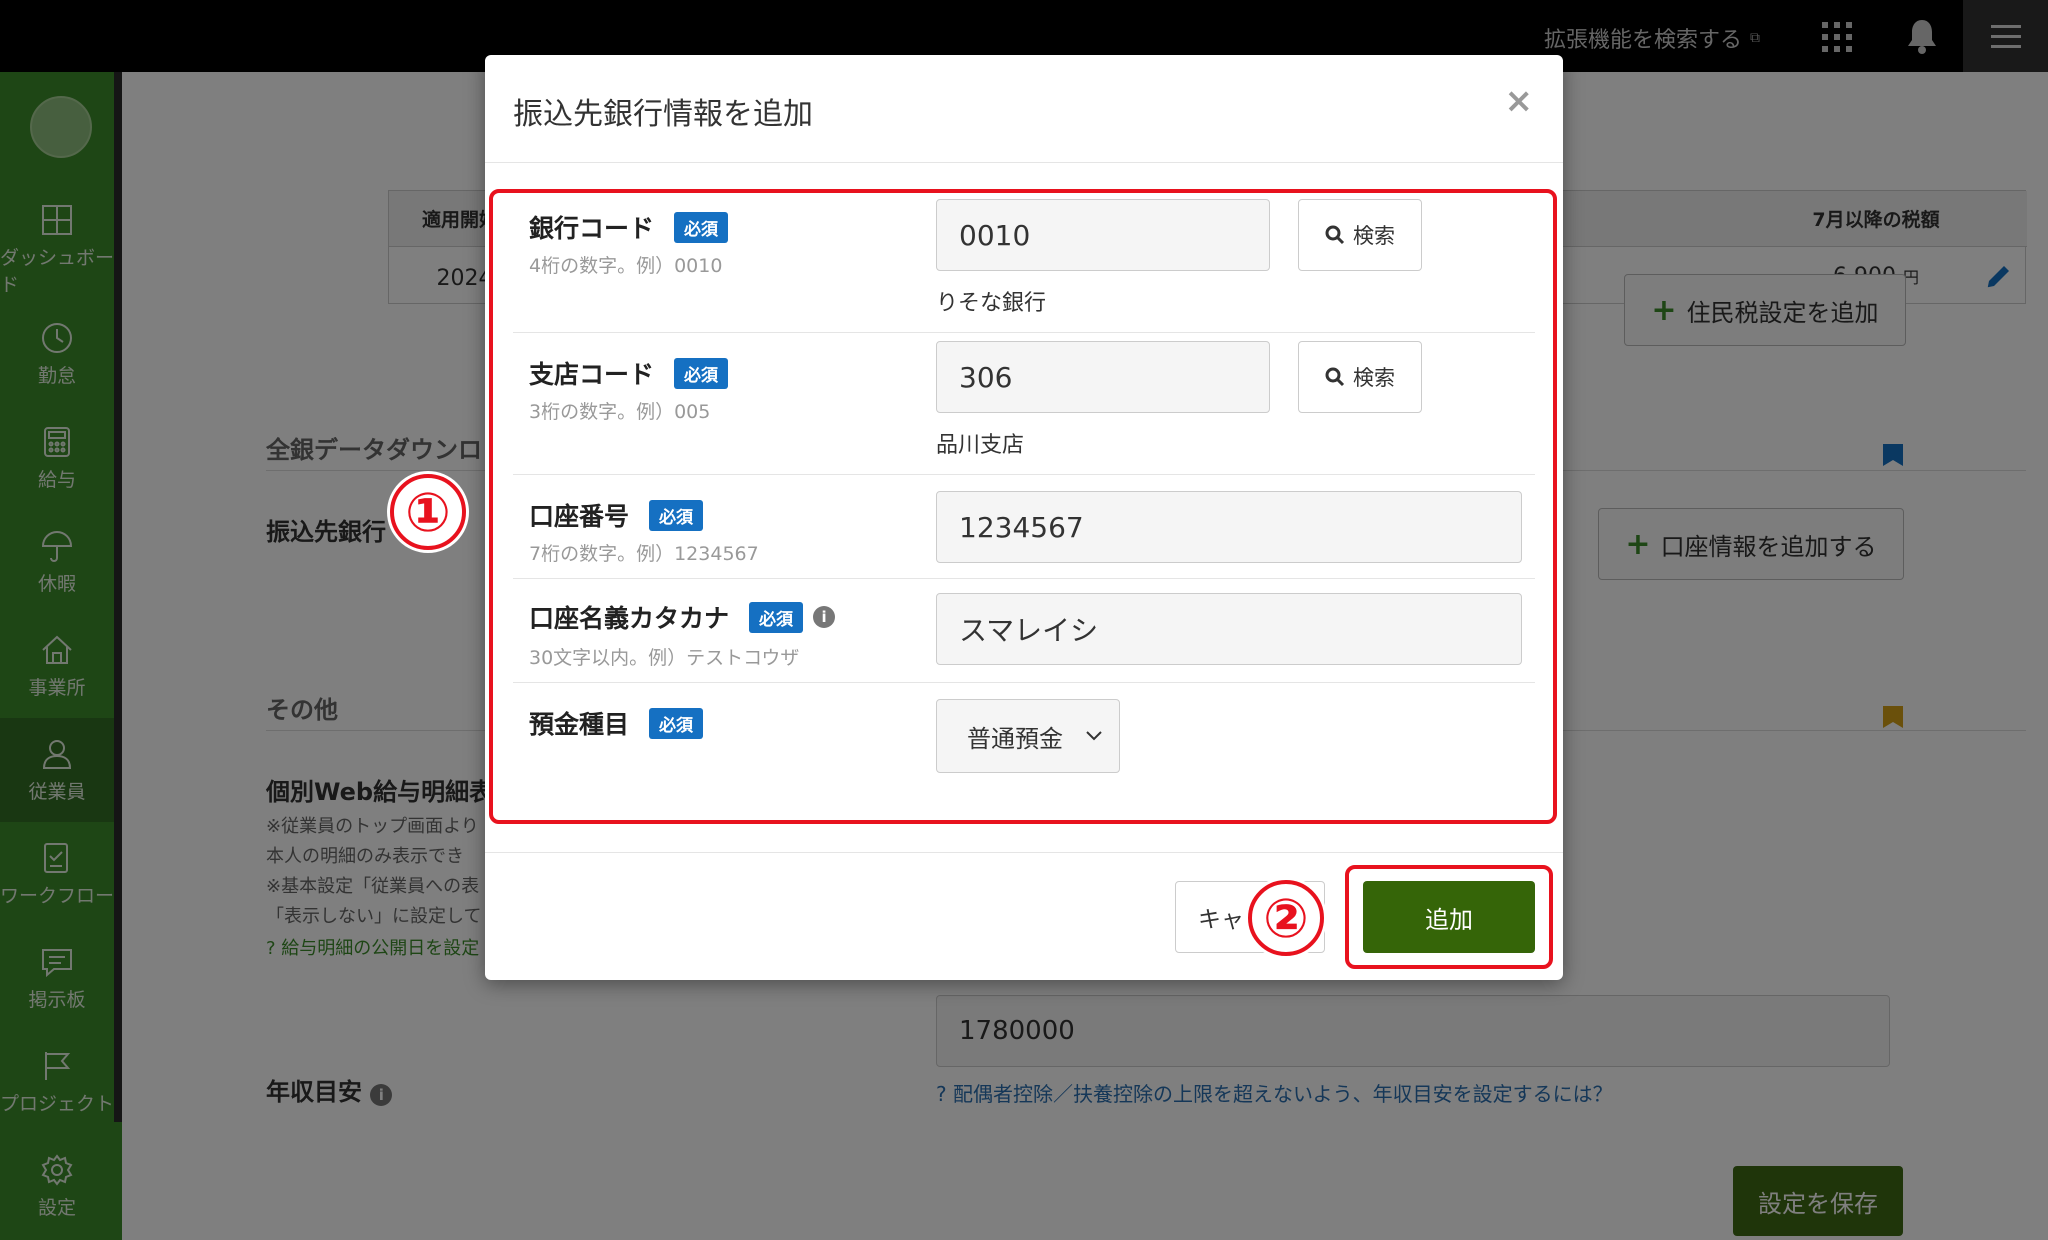  What do you see at coordinates (428, 512) in the screenshot?
I see `step-marker-1: ①` at bounding box center [428, 512].